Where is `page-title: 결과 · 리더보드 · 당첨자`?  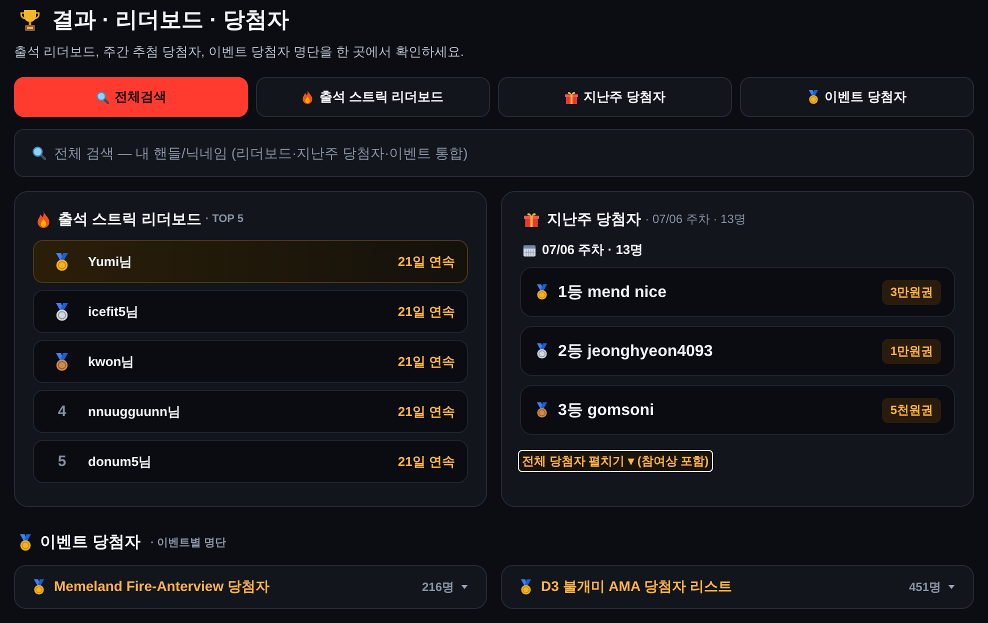
page-title: 결과 · 리더보드 · 당첨자 is located at coordinates (171, 20).